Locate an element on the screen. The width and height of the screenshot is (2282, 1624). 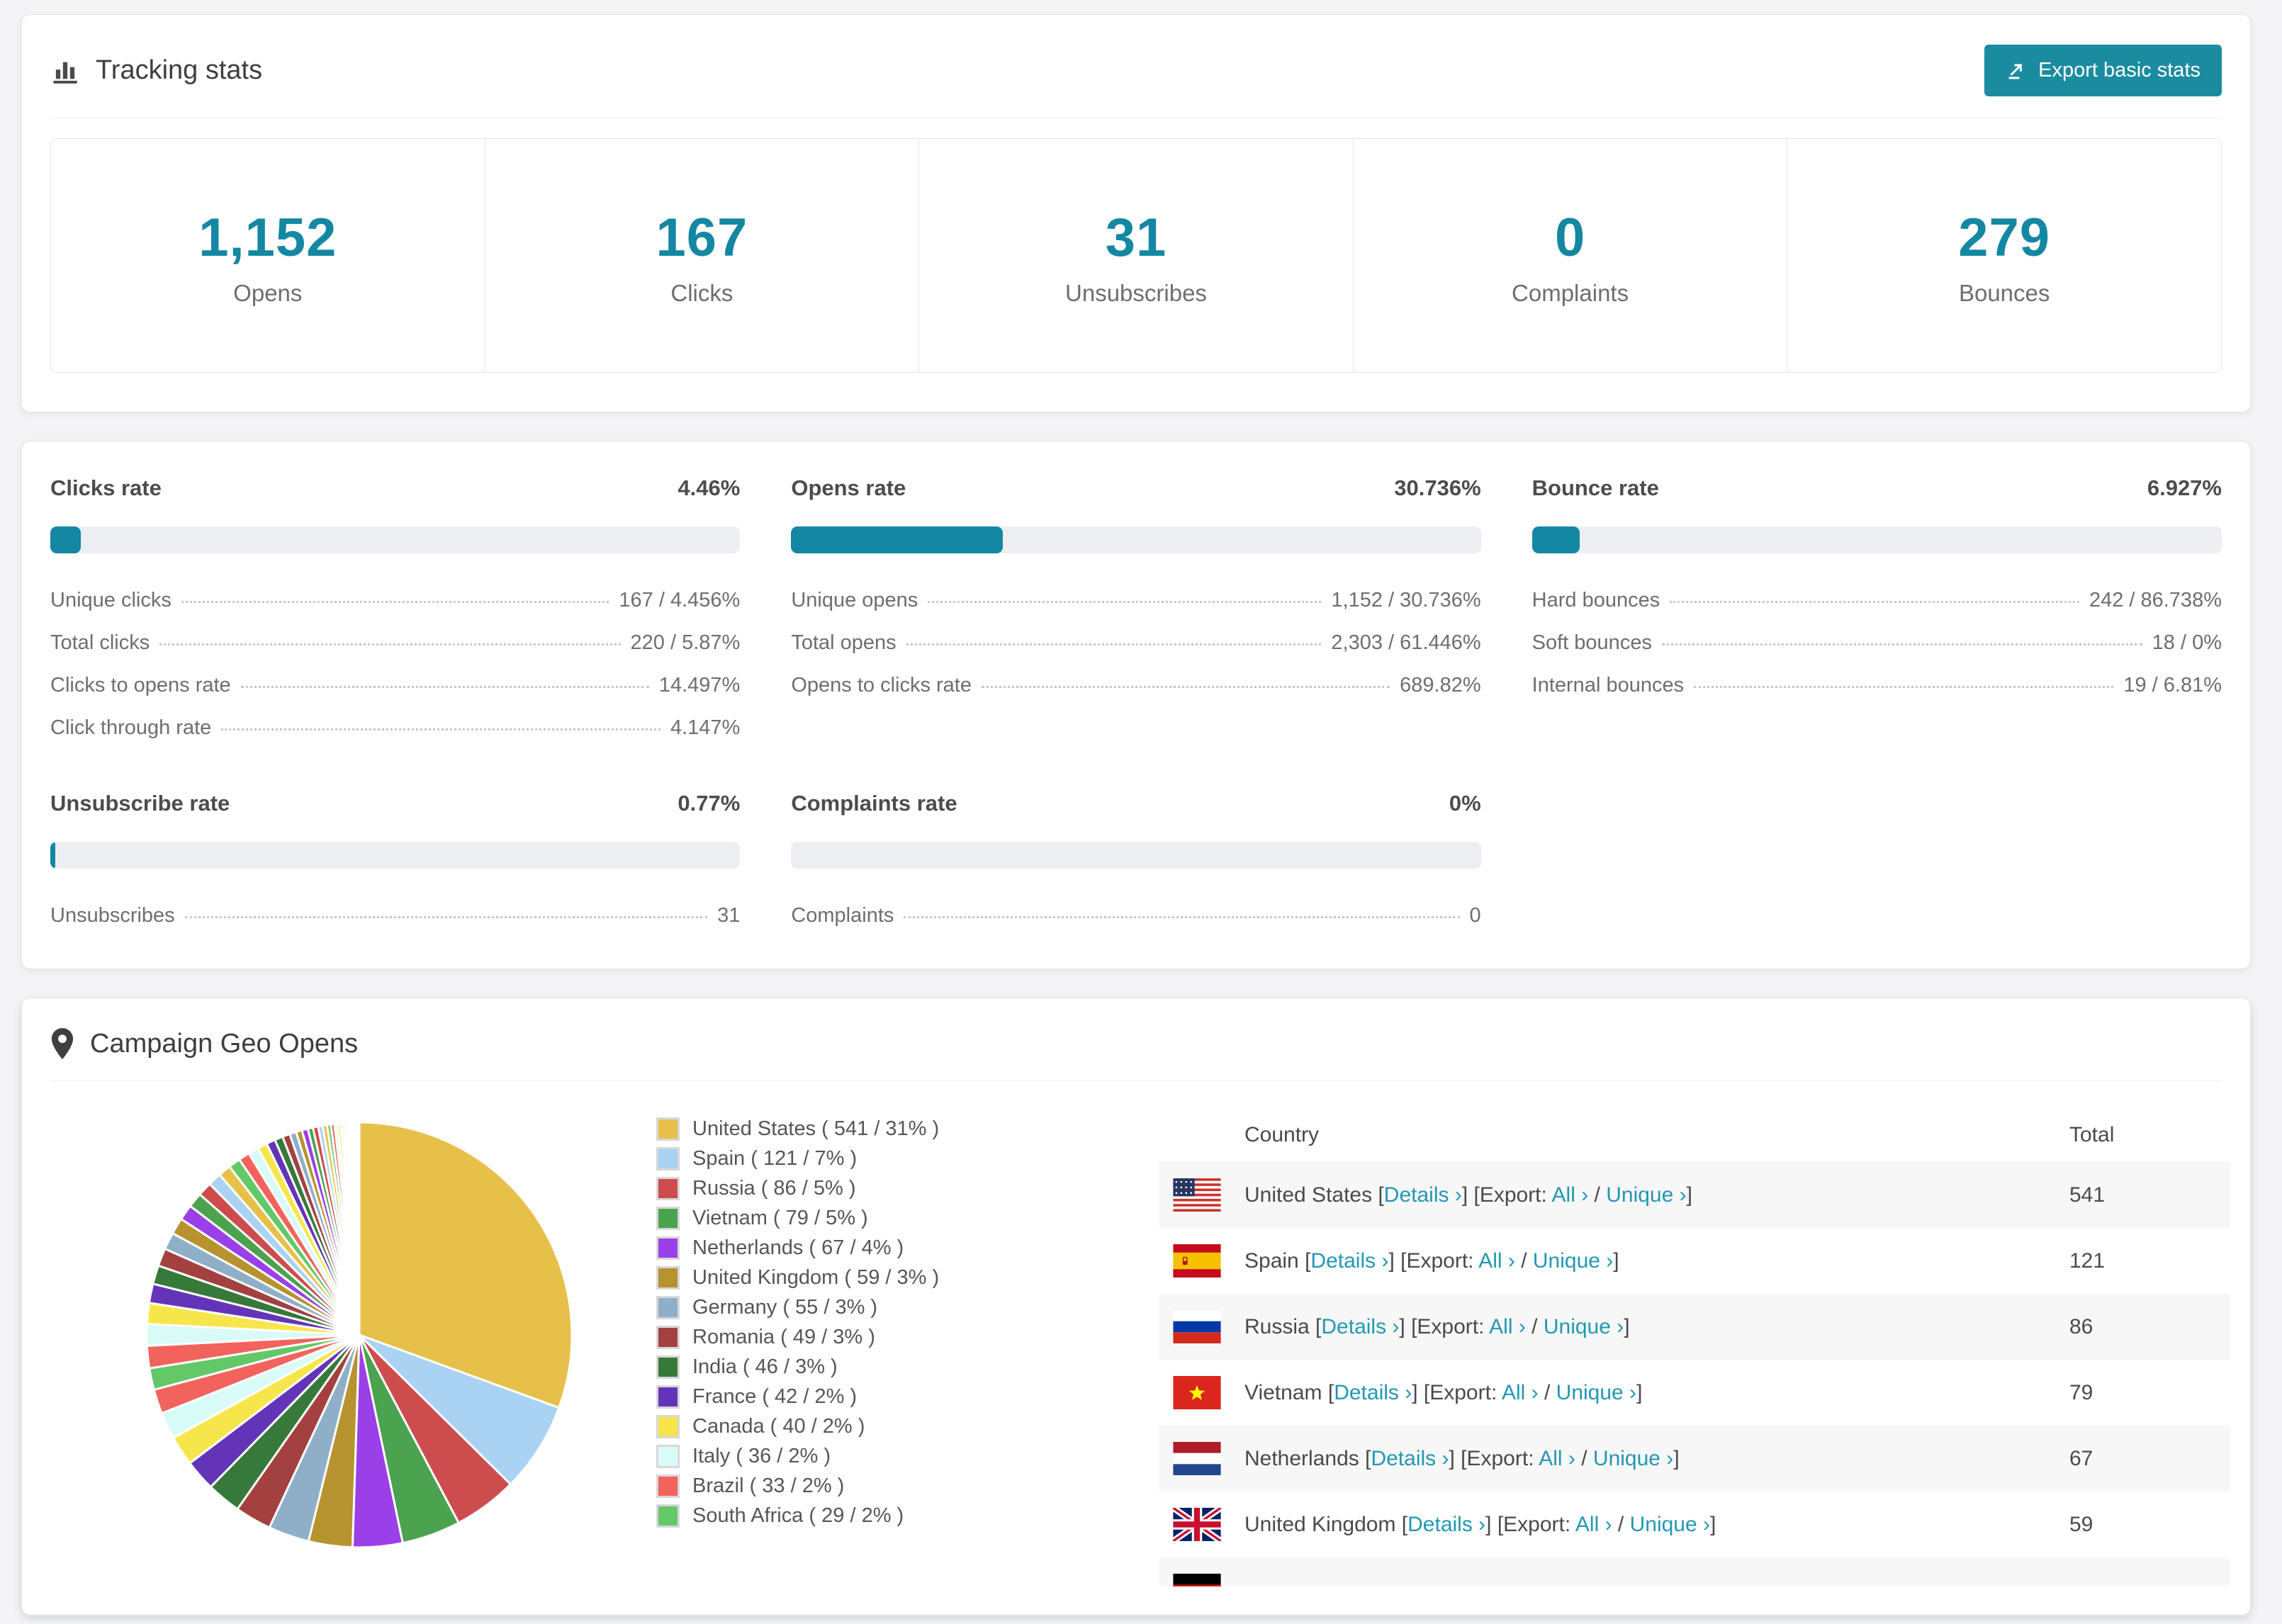
detail-row: Click through rate 4.147% is located at coordinates (395, 728).